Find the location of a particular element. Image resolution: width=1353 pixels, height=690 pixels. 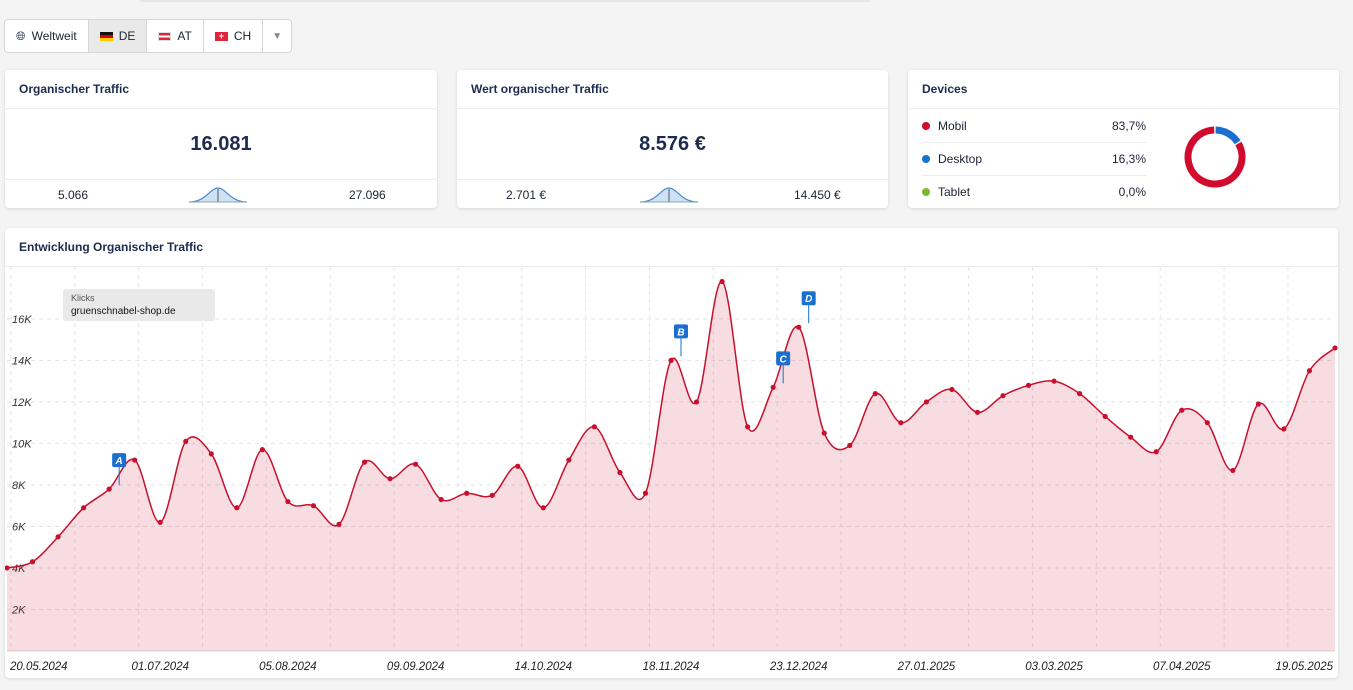

traffic-worth-value: 8.576 € is located at coordinates (672, 144).